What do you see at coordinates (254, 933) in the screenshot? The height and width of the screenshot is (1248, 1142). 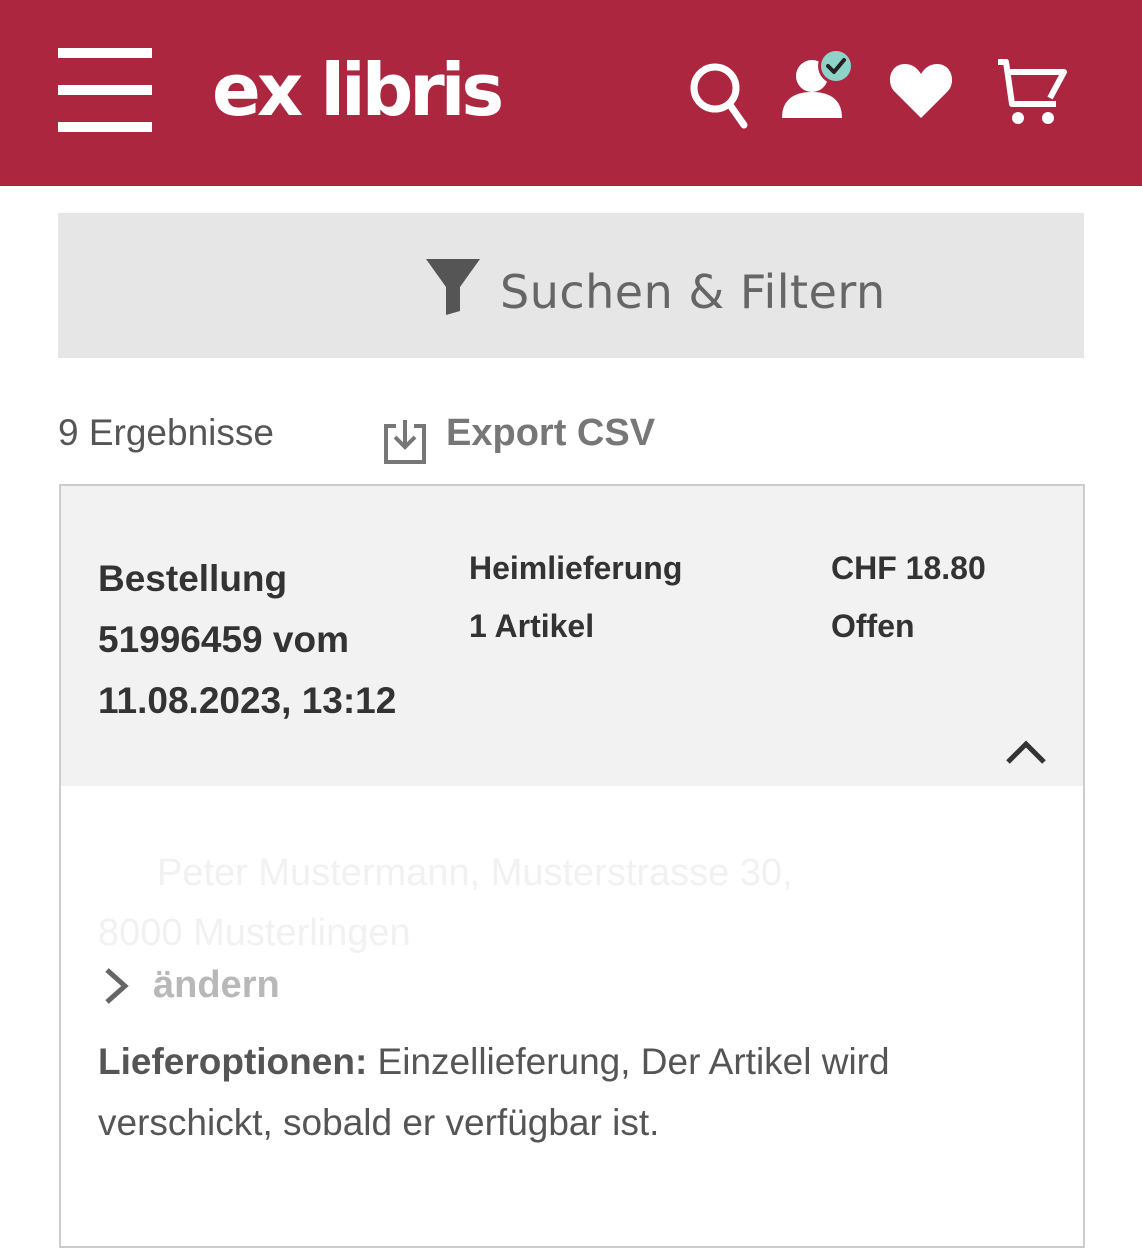 I see `shipping-address-line-2: 8000 Musterlingen` at bounding box center [254, 933].